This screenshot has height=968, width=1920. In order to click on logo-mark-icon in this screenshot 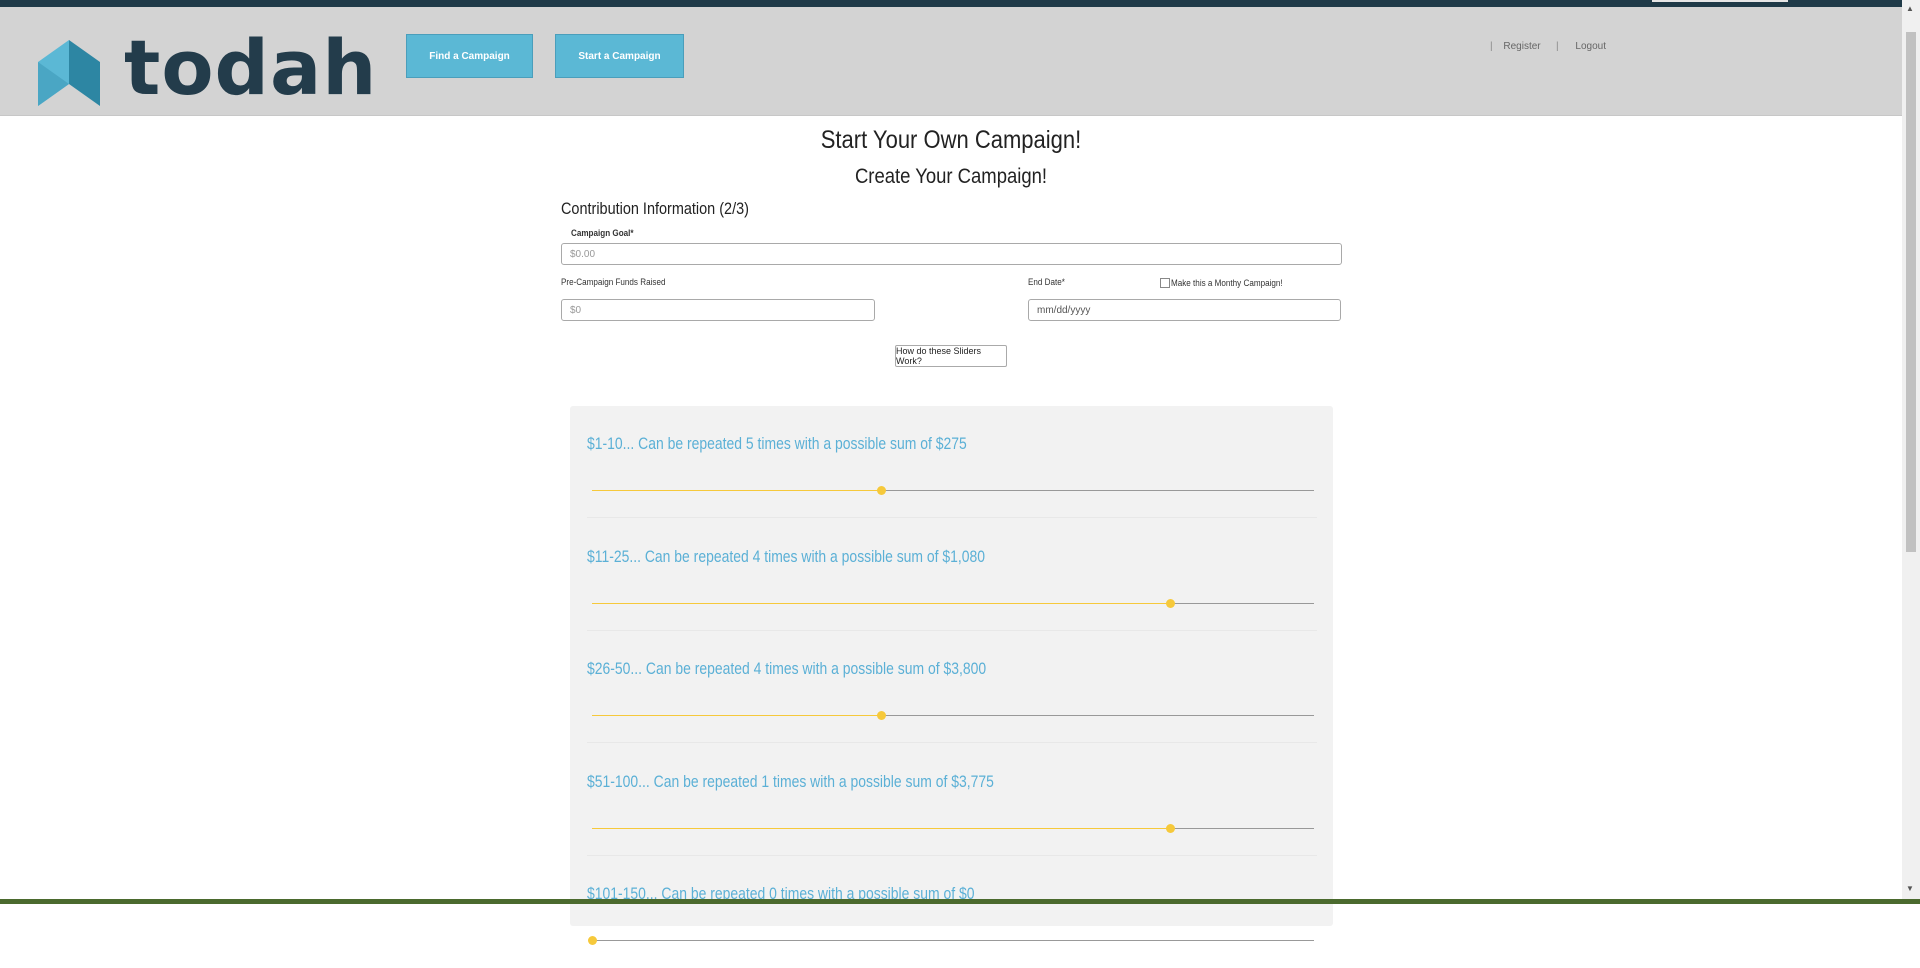, I will do `click(69, 73)`.